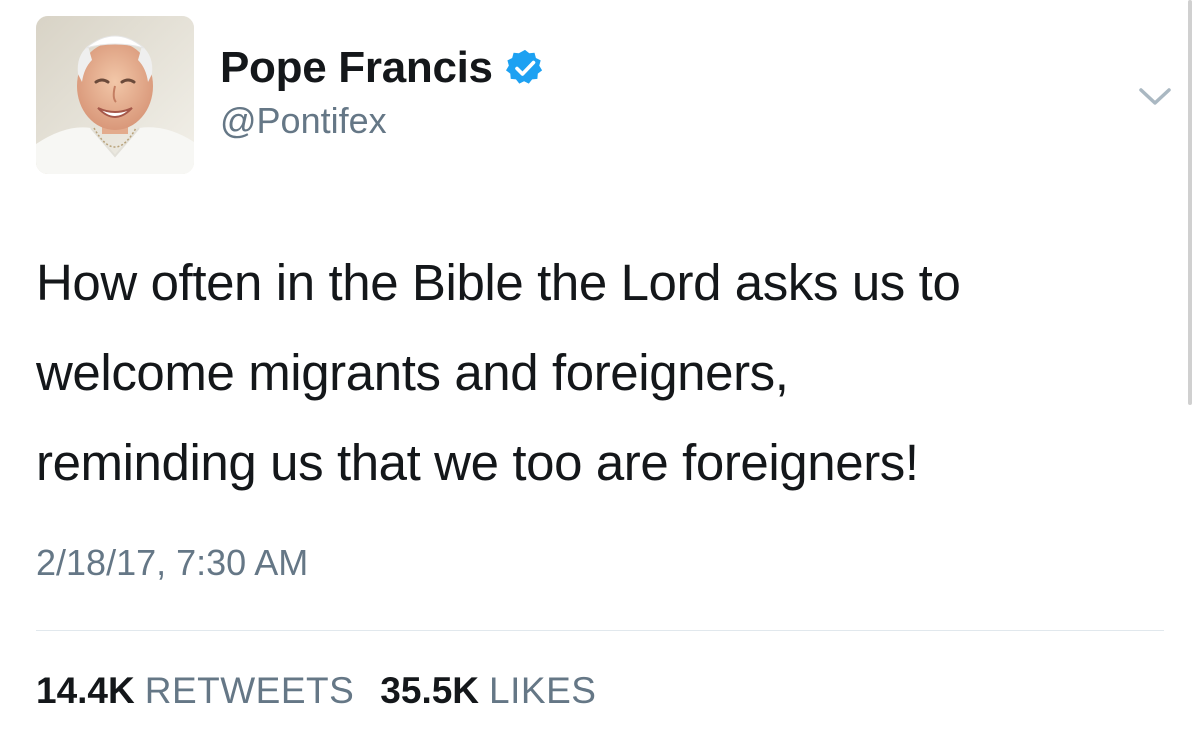  I want to click on scrollbar, so click(1190, 202).